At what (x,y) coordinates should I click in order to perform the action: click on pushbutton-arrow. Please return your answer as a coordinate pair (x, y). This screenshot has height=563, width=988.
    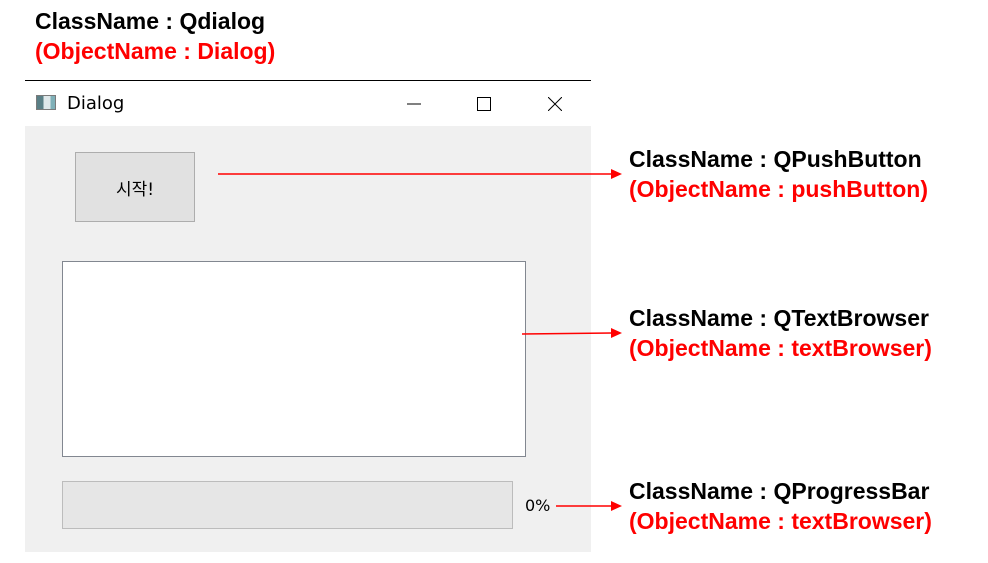
    Looking at the image, I should click on (420, 174).